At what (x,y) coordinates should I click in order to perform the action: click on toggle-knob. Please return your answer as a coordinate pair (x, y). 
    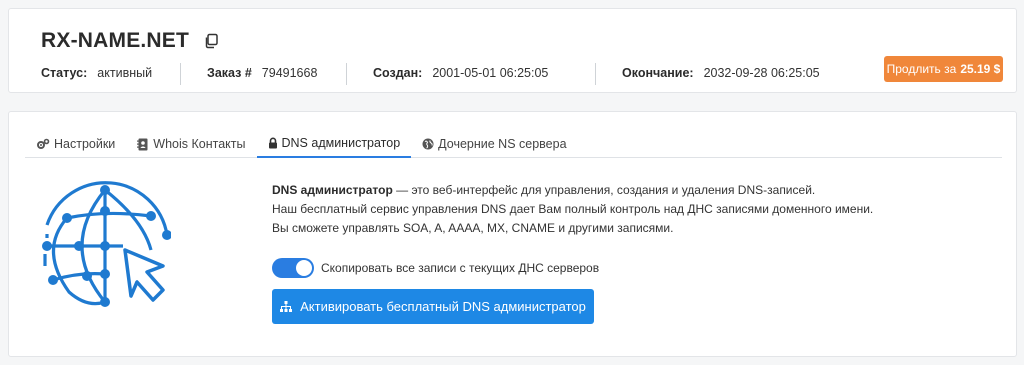
    Looking at the image, I should click on (304, 268).